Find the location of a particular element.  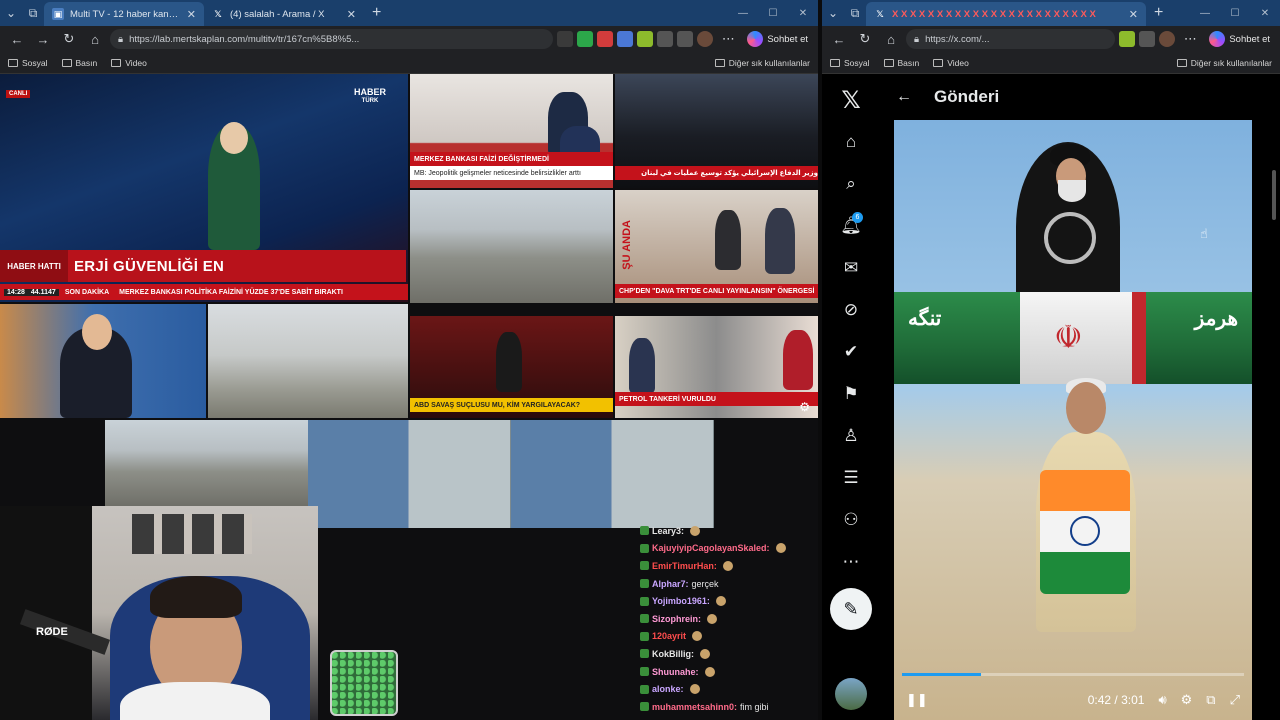

home-nav-icon: ⌂ is located at coordinates (851, 142).